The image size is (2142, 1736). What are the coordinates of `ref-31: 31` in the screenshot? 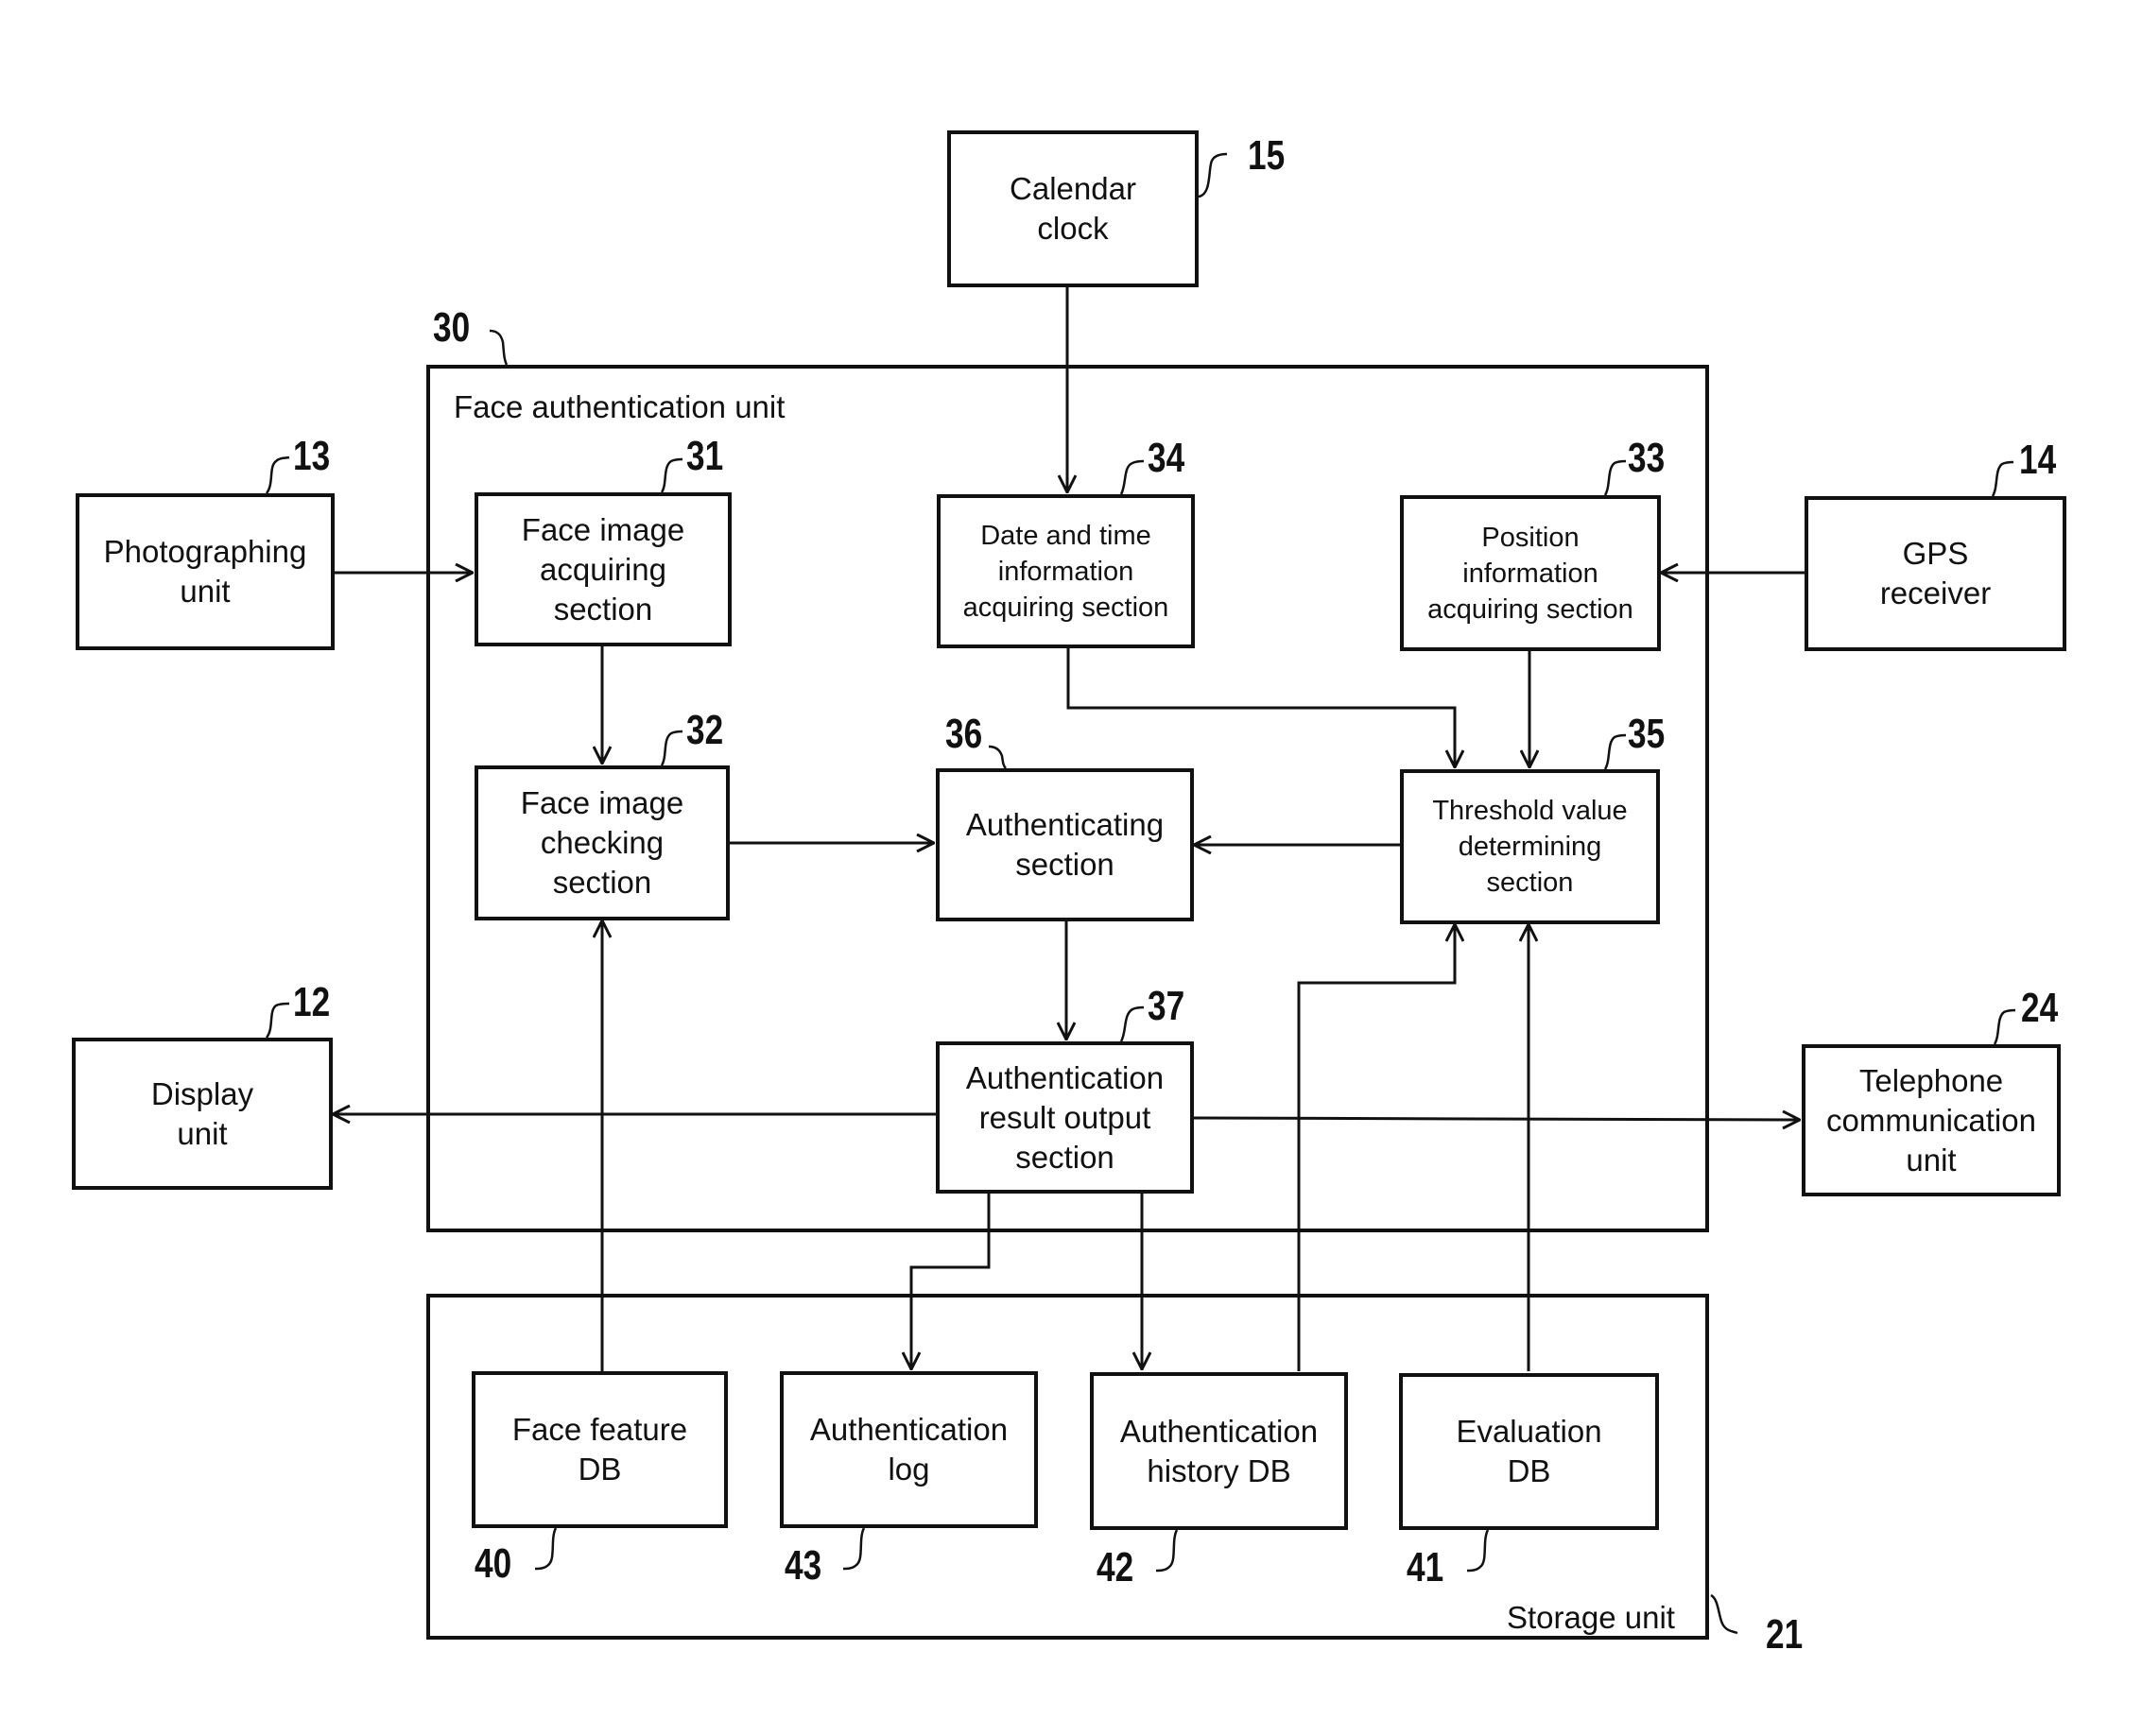 It's located at (705, 456).